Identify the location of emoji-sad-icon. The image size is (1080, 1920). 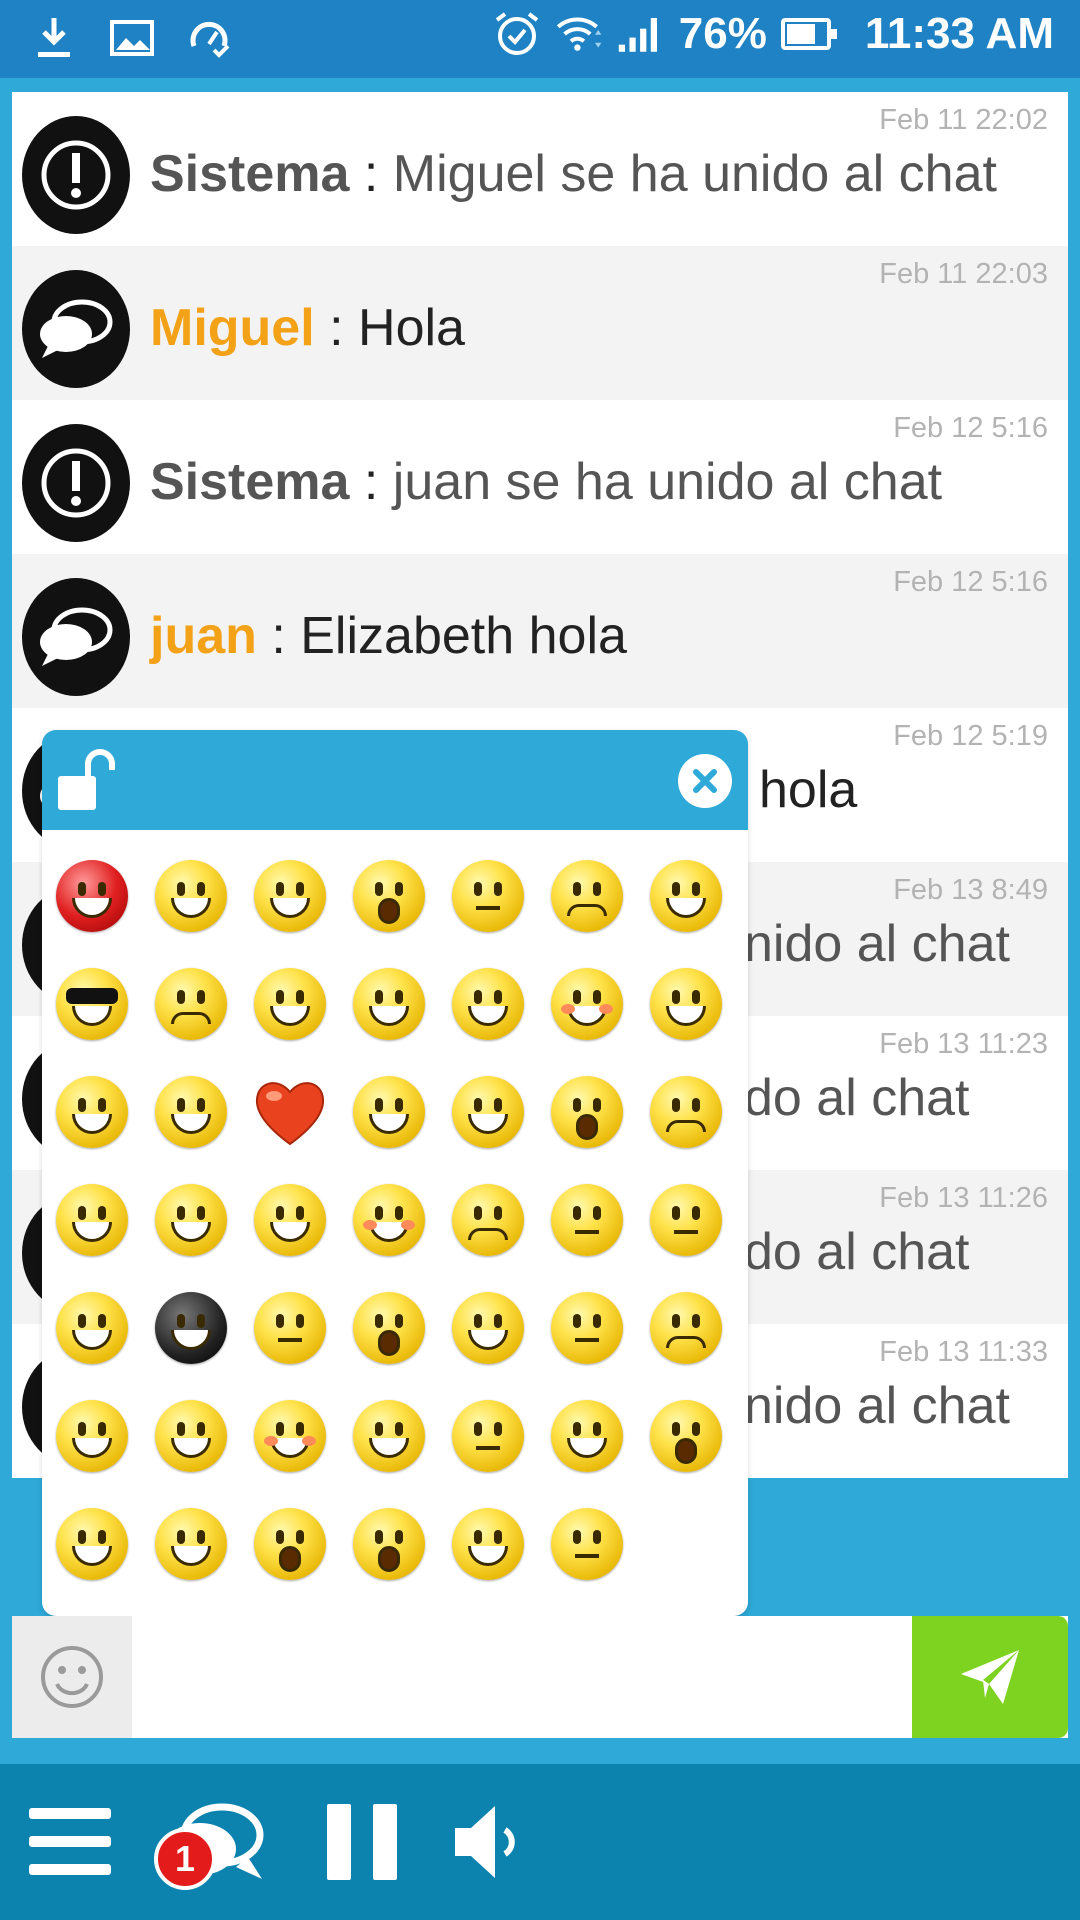
(586, 896).